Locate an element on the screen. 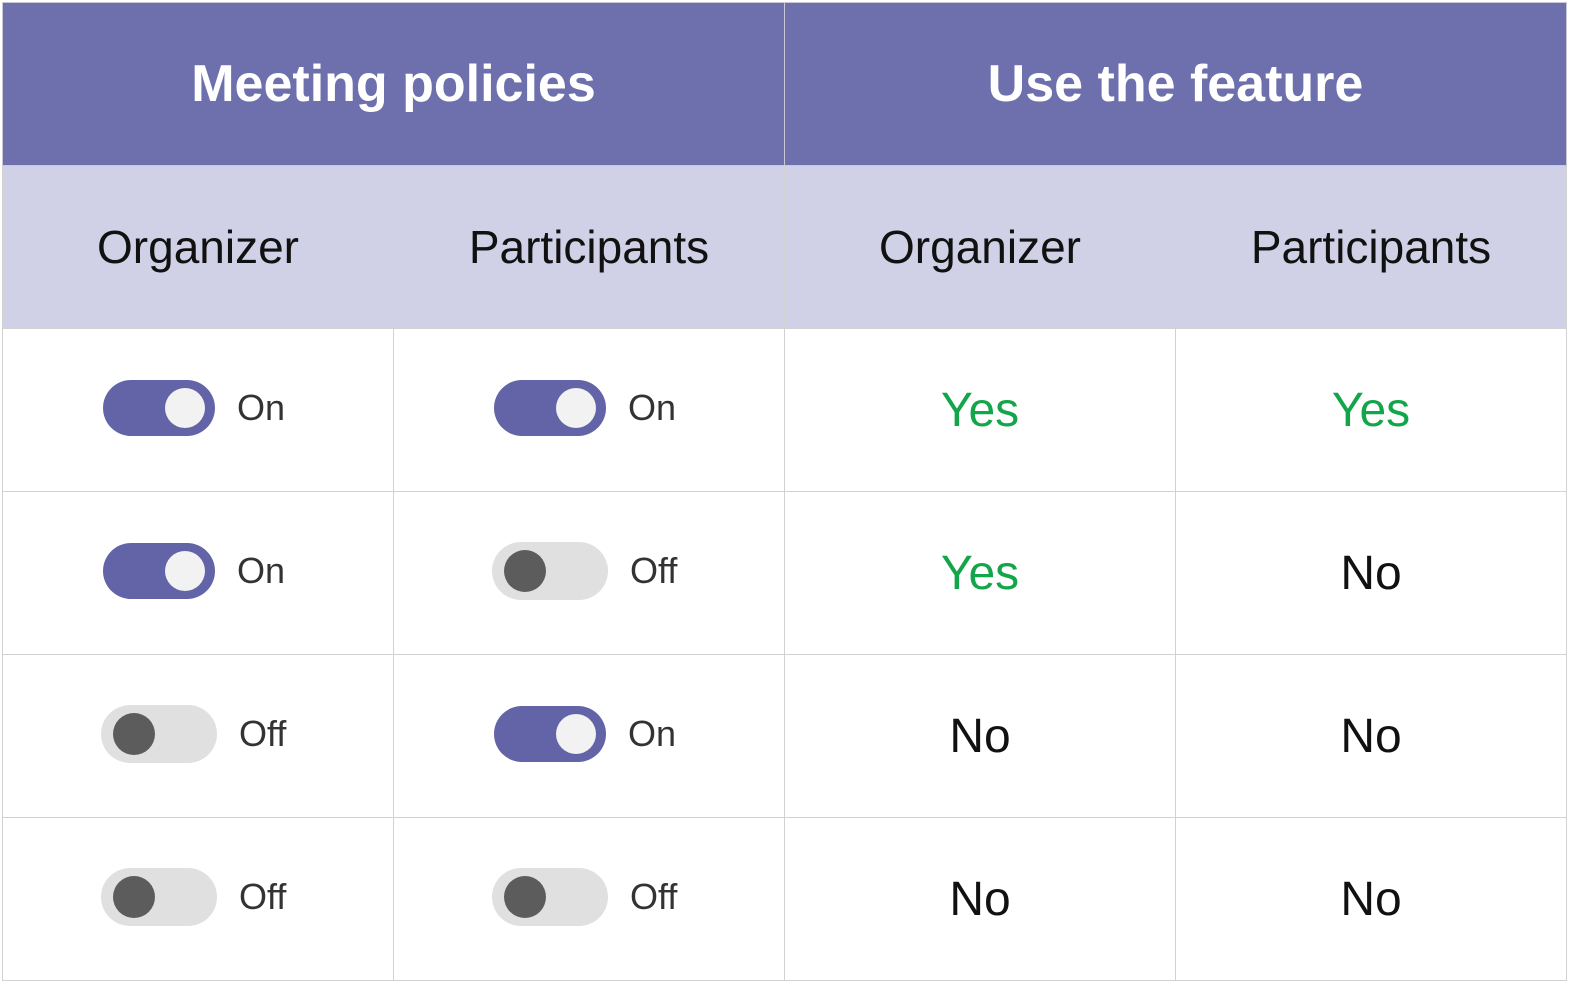 The image size is (1581, 988). group-header-use-feature: Use the feature is located at coordinates (1175, 84).